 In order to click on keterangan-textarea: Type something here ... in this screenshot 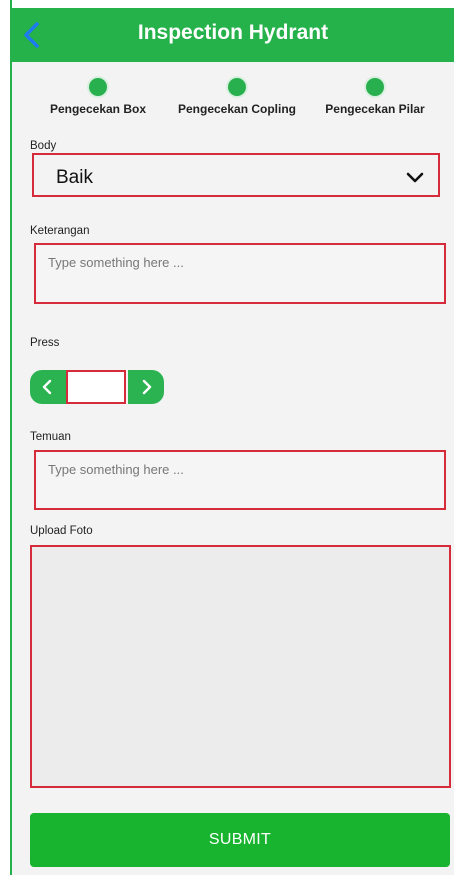, I will do `click(240, 273)`.